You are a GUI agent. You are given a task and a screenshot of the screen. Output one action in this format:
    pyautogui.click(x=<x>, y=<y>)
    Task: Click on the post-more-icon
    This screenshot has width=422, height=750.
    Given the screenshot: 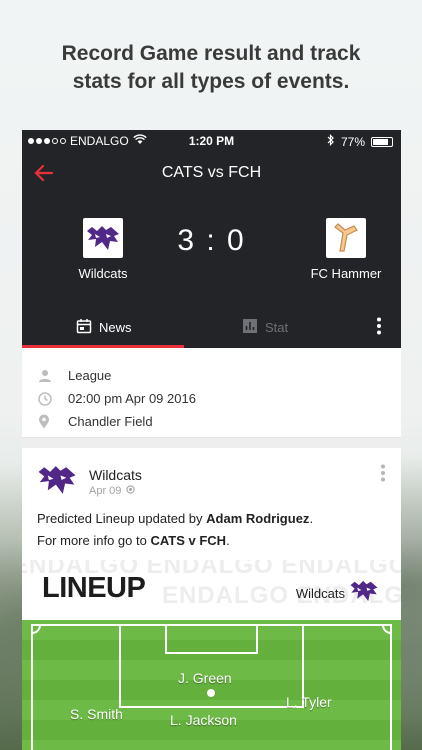 What is the action you would take?
    pyautogui.click(x=383, y=475)
    